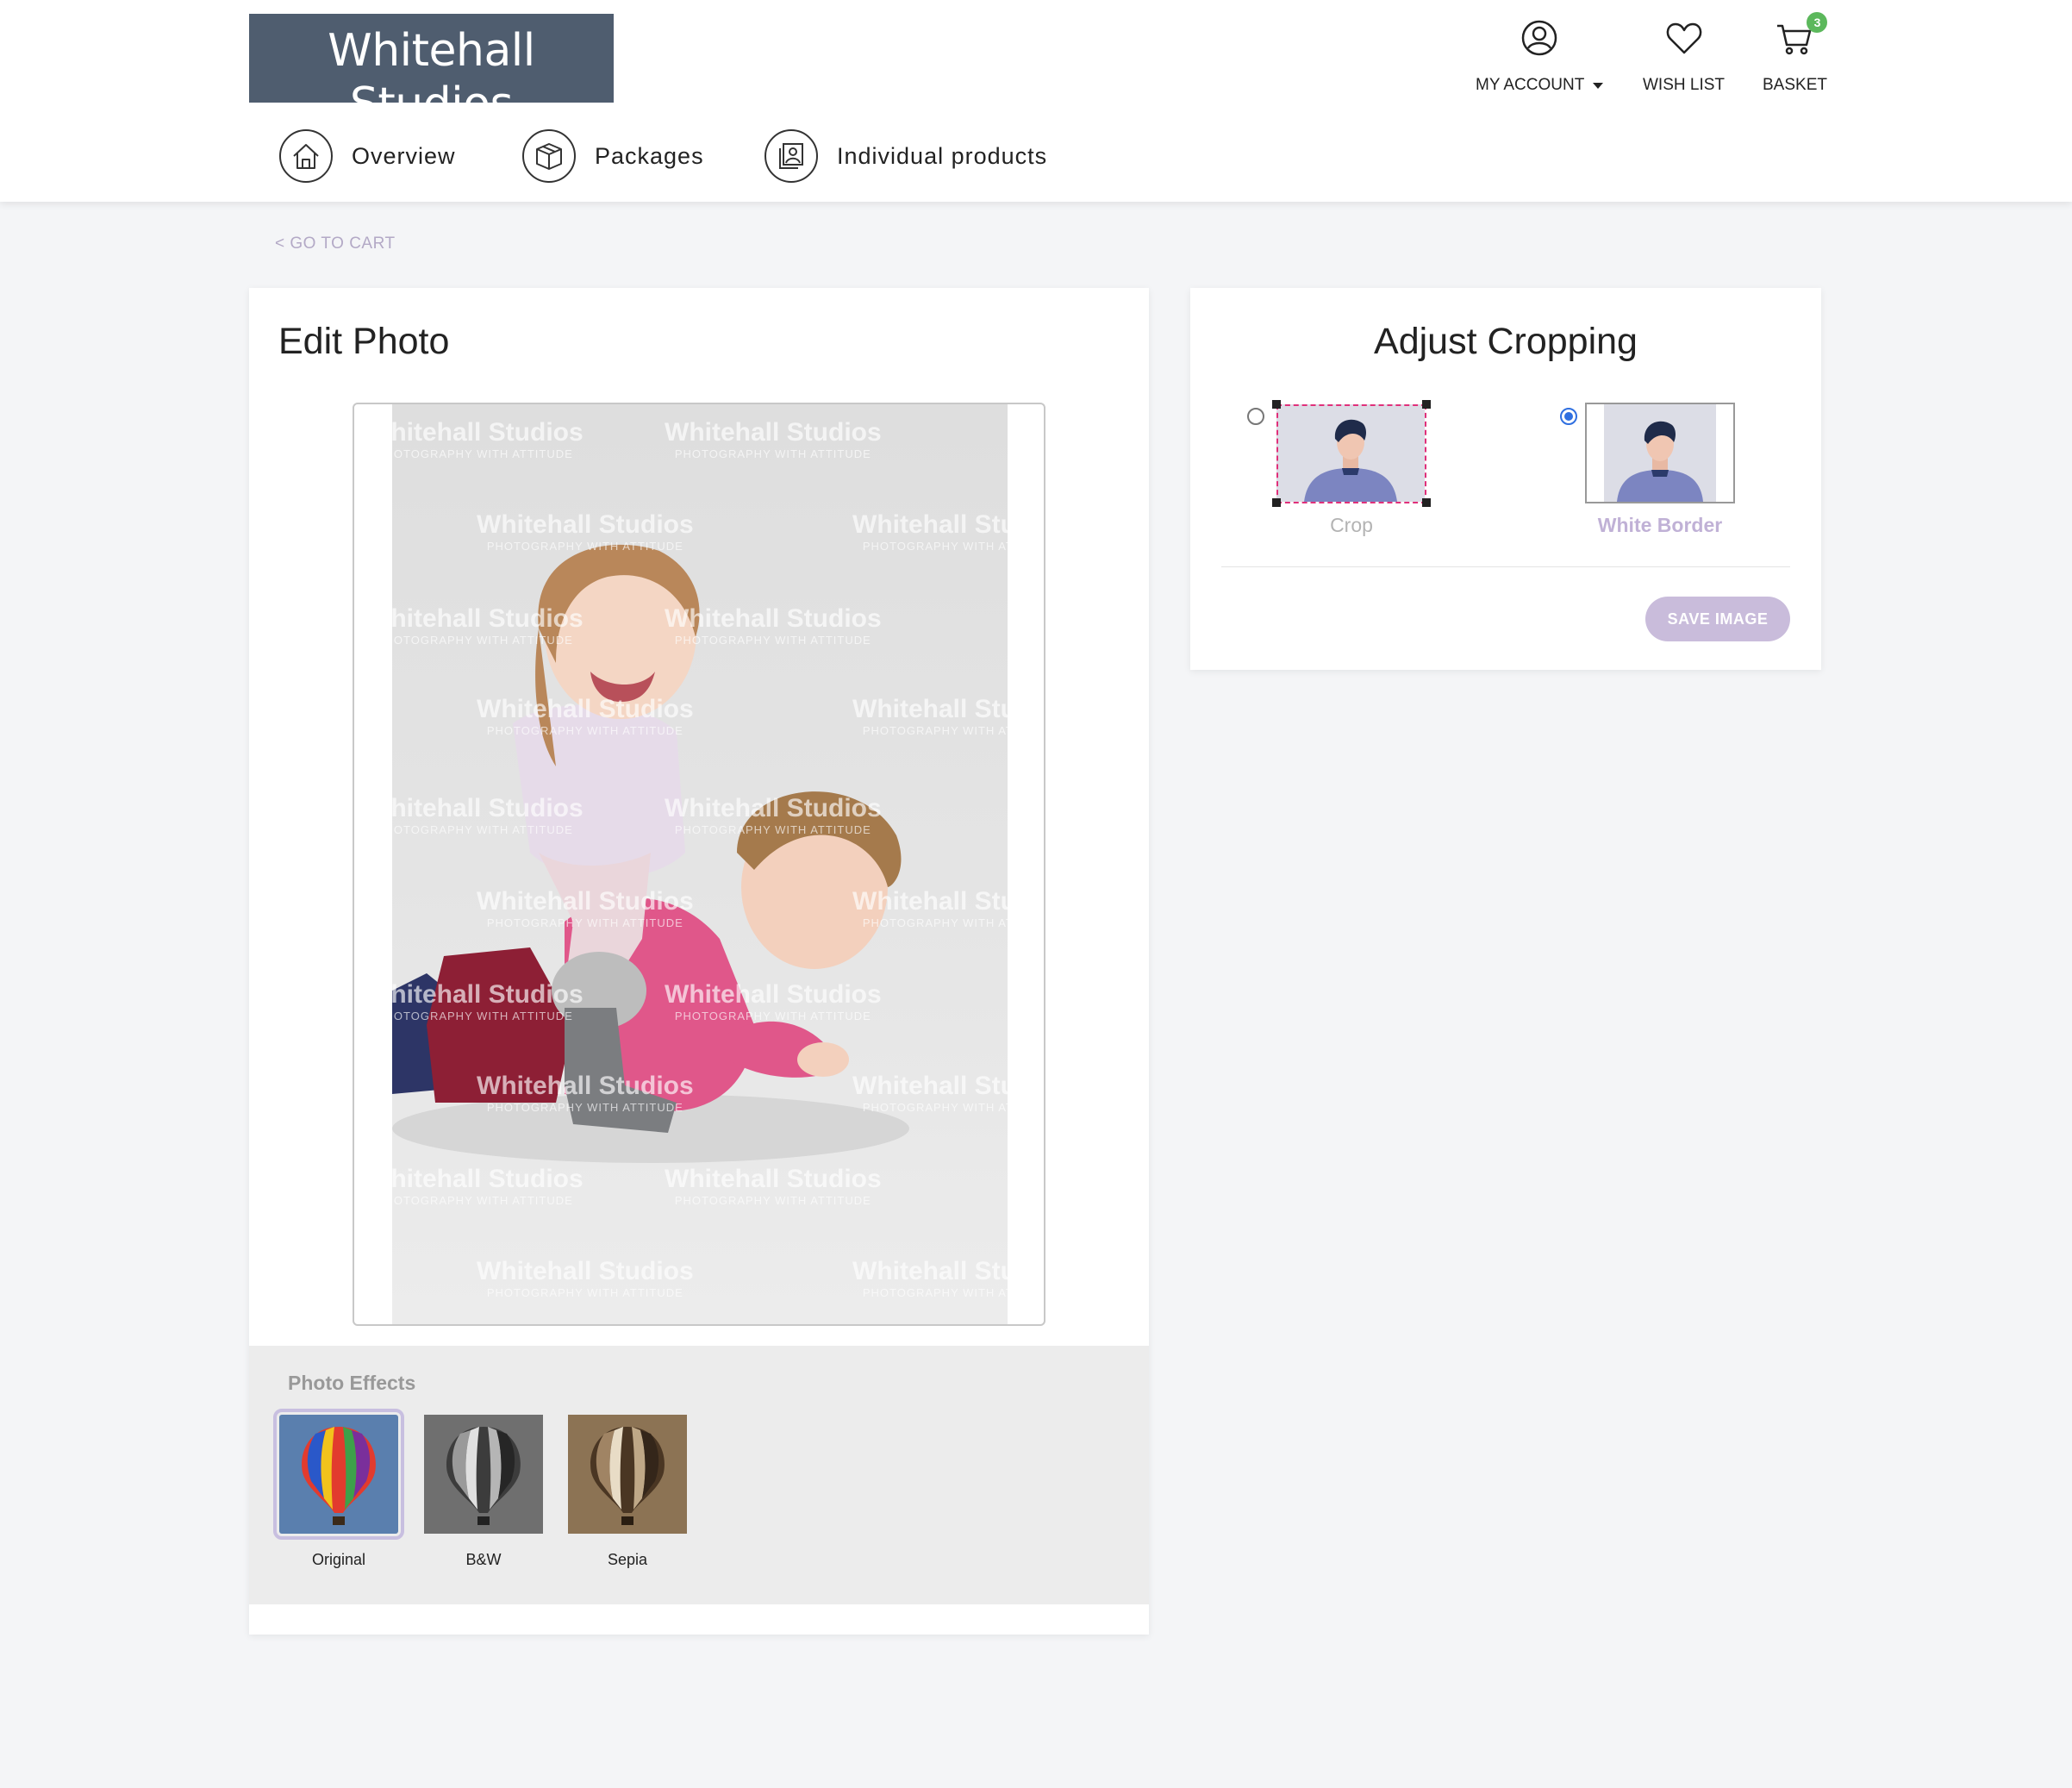  What do you see at coordinates (1505, 566) in the screenshot?
I see `divider` at bounding box center [1505, 566].